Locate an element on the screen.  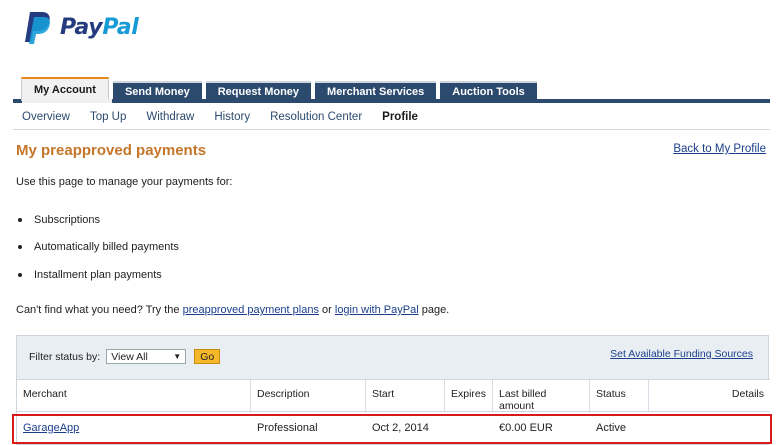
status-filter-value: View All is located at coordinates (129, 356).